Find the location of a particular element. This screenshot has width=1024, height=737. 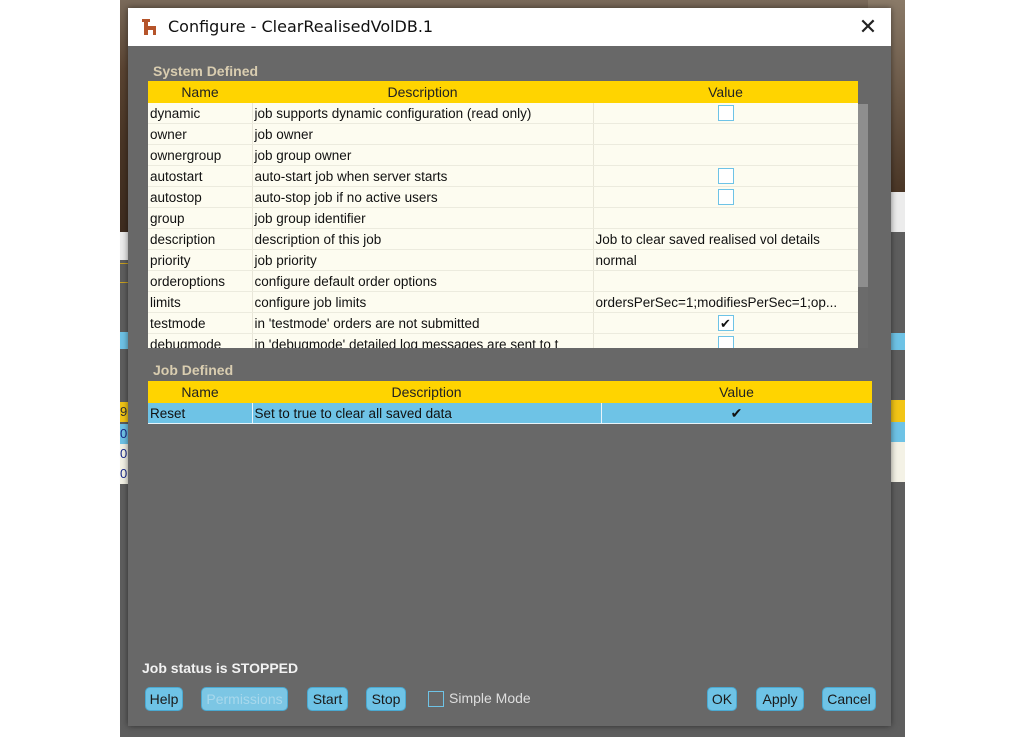

table-row: owner job owner is located at coordinates (503, 134).